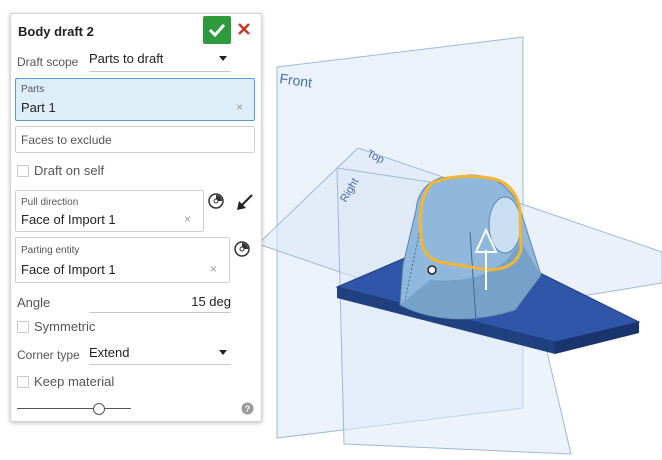 The image size is (662, 460). What do you see at coordinates (159, 302) in the screenshot?
I see `angle-input: 15 deg` at bounding box center [159, 302].